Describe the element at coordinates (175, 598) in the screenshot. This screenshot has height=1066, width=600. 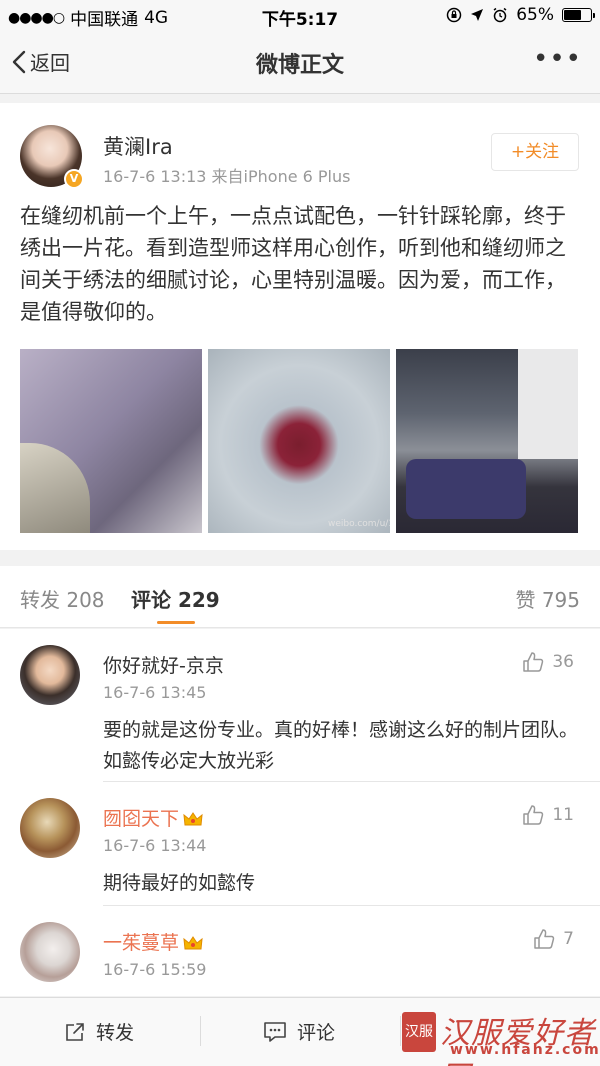
I see `tab-comment: 评论 229` at that location.